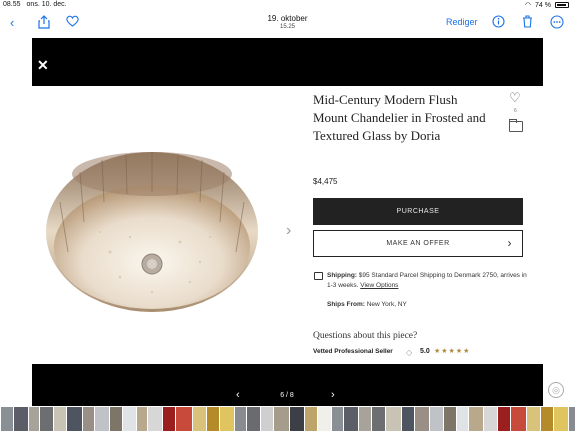 This screenshot has height=431, width=575. What do you see at coordinates (318, 276) in the screenshot?
I see `shipping-box-icon` at bounding box center [318, 276].